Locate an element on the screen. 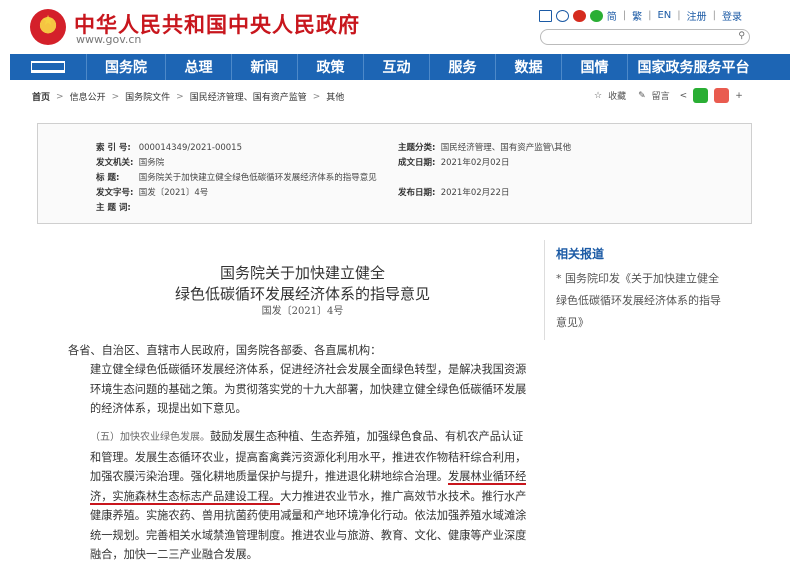 The height and width of the screenshot is (569, 790). nav-item-service-platform: 国家政务服务平台 is located at coordinates (693, 67).